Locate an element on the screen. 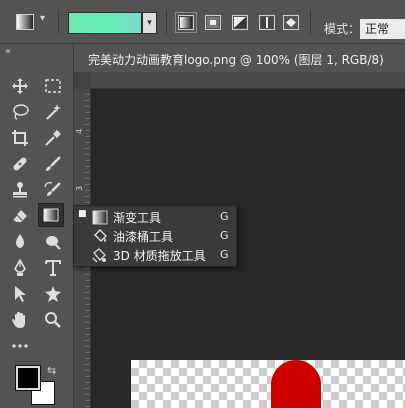 Image resolution: width=405 pixels, height=408 pixels. magic-wand-tool is located at coordinates (53, 112).